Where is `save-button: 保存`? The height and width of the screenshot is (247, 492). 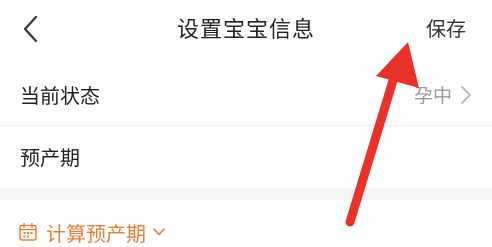 save-button: 保存 is located at coordinates (446, 27).